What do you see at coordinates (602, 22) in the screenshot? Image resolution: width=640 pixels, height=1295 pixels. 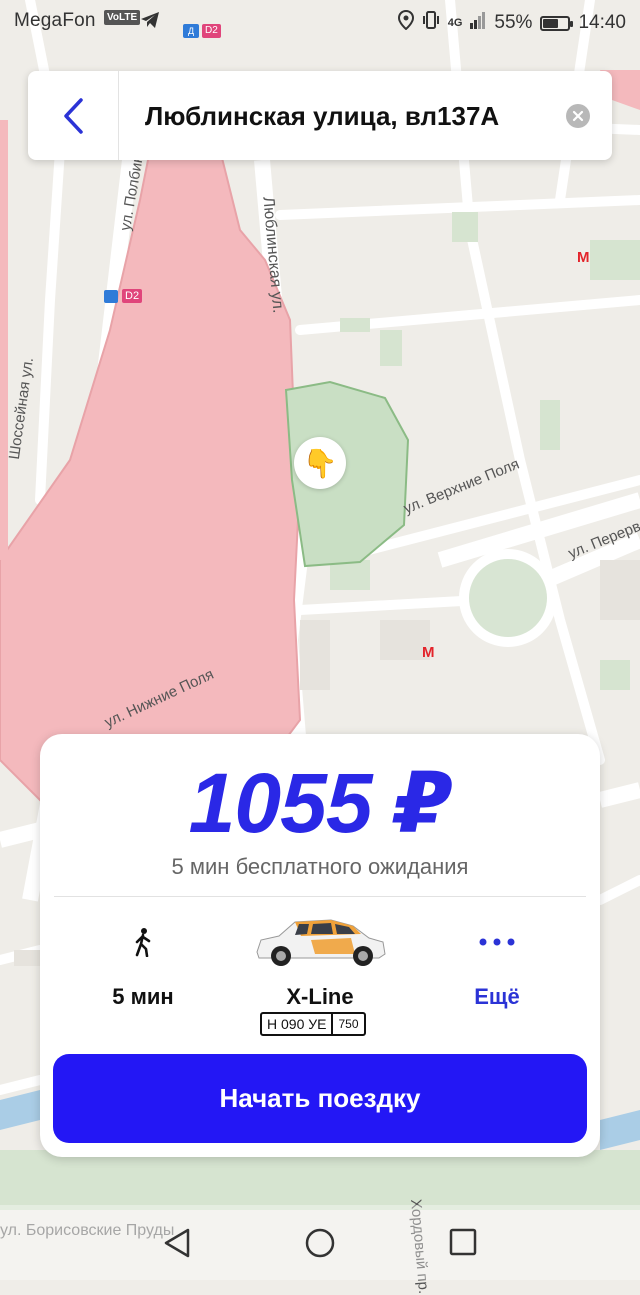 I see `clock: 14:40` at bounding box center [602, 22].